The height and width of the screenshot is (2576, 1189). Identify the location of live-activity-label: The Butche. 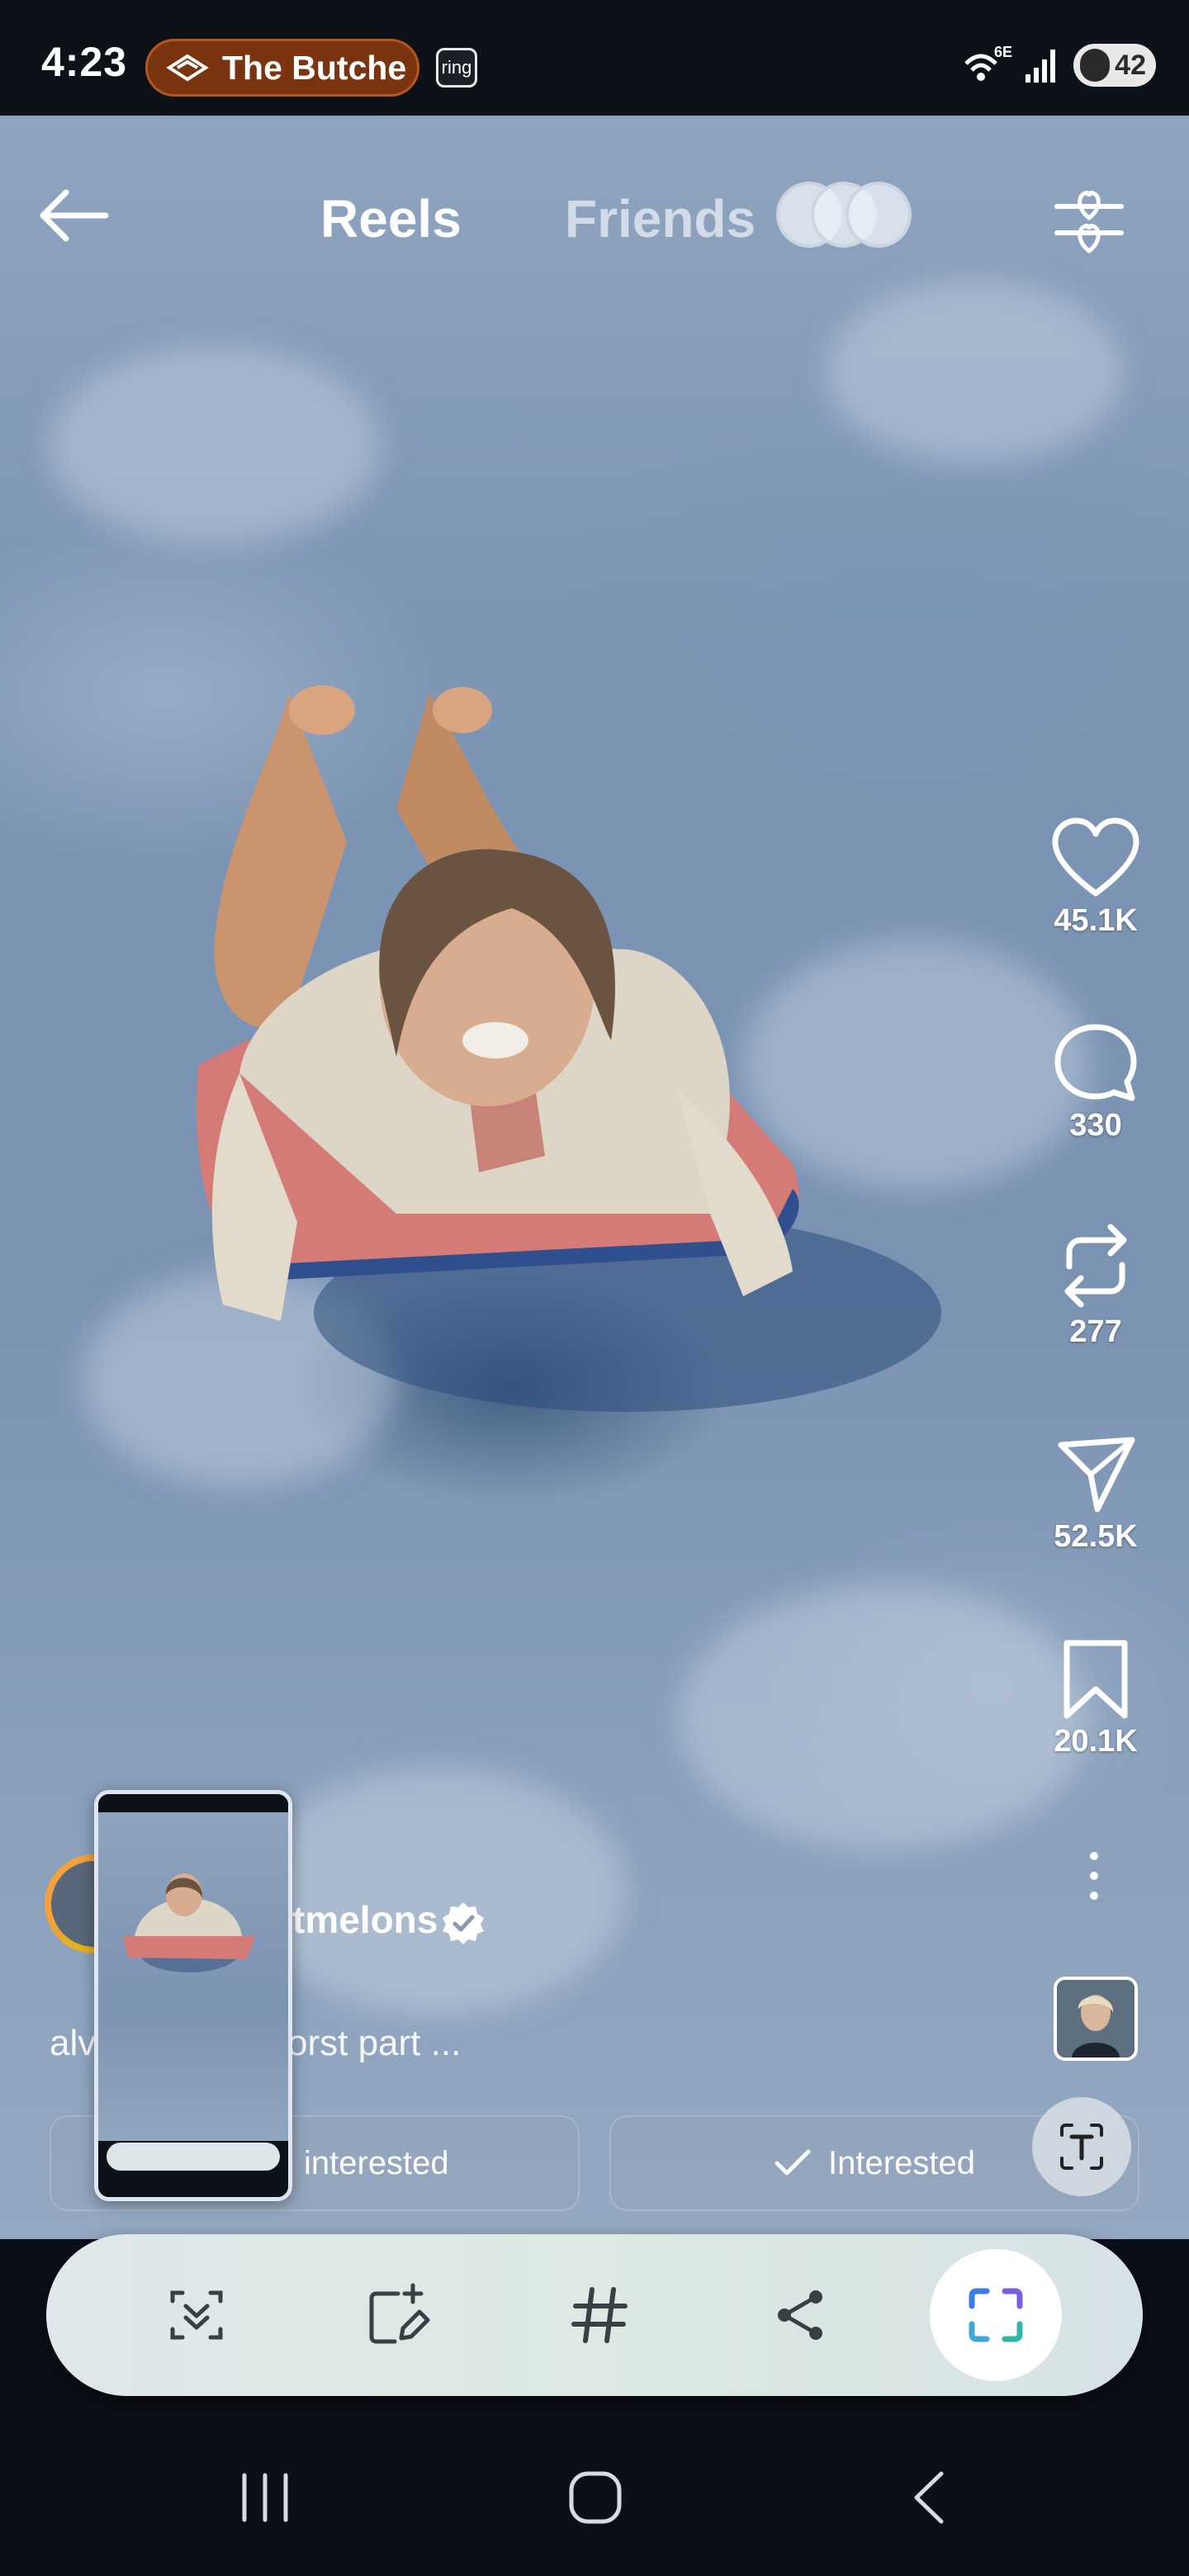
(314, 67).